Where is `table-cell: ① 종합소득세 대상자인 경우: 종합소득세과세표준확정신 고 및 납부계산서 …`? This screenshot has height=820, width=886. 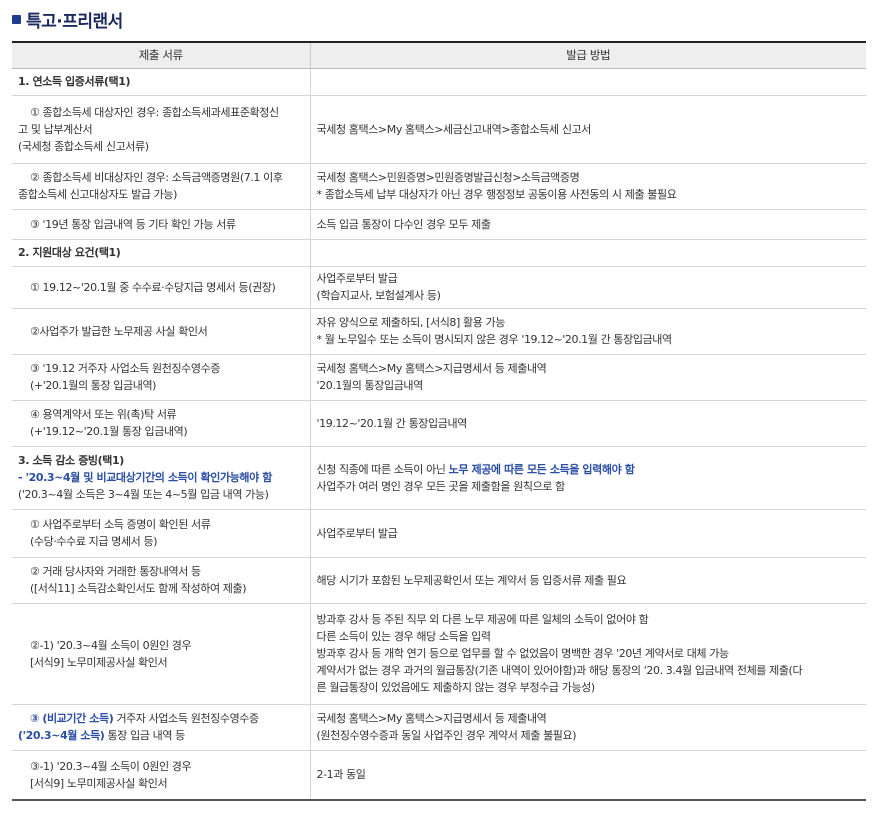 table-cell: ① 종합소득세 대상자인 경우: 종합소득세과세표준확정신 고 및 납부계산서 … is located at coordinates (161, 129).